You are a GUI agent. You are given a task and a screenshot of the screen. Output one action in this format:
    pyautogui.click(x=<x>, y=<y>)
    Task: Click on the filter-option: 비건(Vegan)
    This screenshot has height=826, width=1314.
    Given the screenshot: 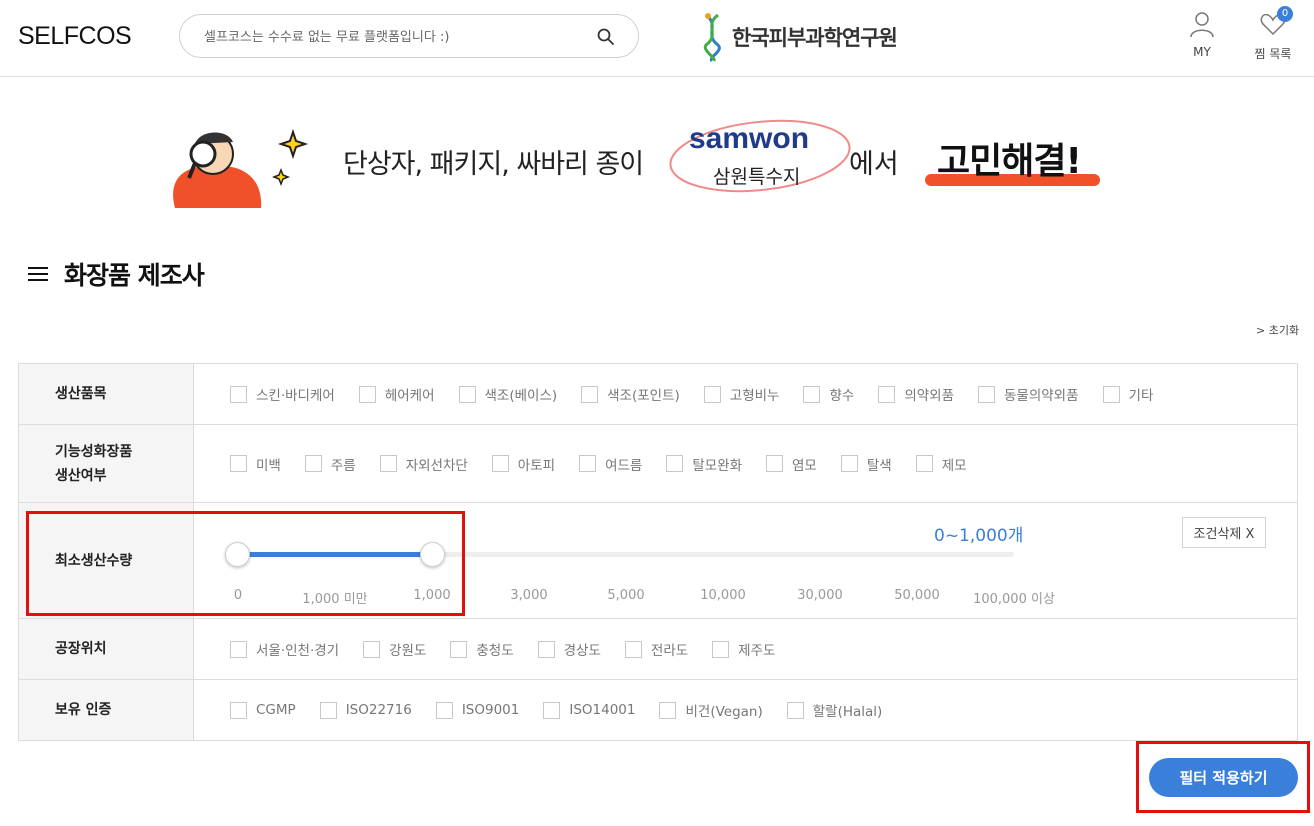 What is the action you would take?
    pyautogui.click(x=711, y=710)
    